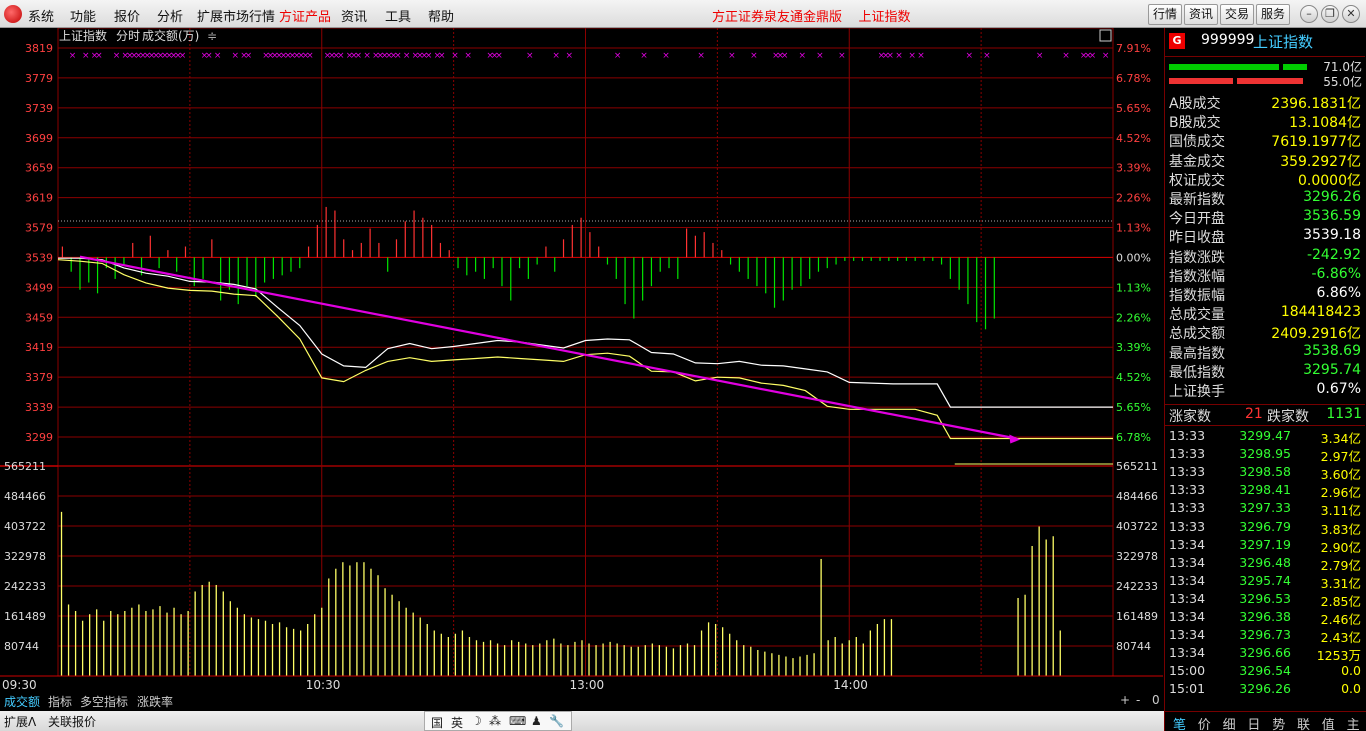 This screenshot has width=1366, height=731. I want to click on tick-vol: 2.85亿, so click(1340, 601).